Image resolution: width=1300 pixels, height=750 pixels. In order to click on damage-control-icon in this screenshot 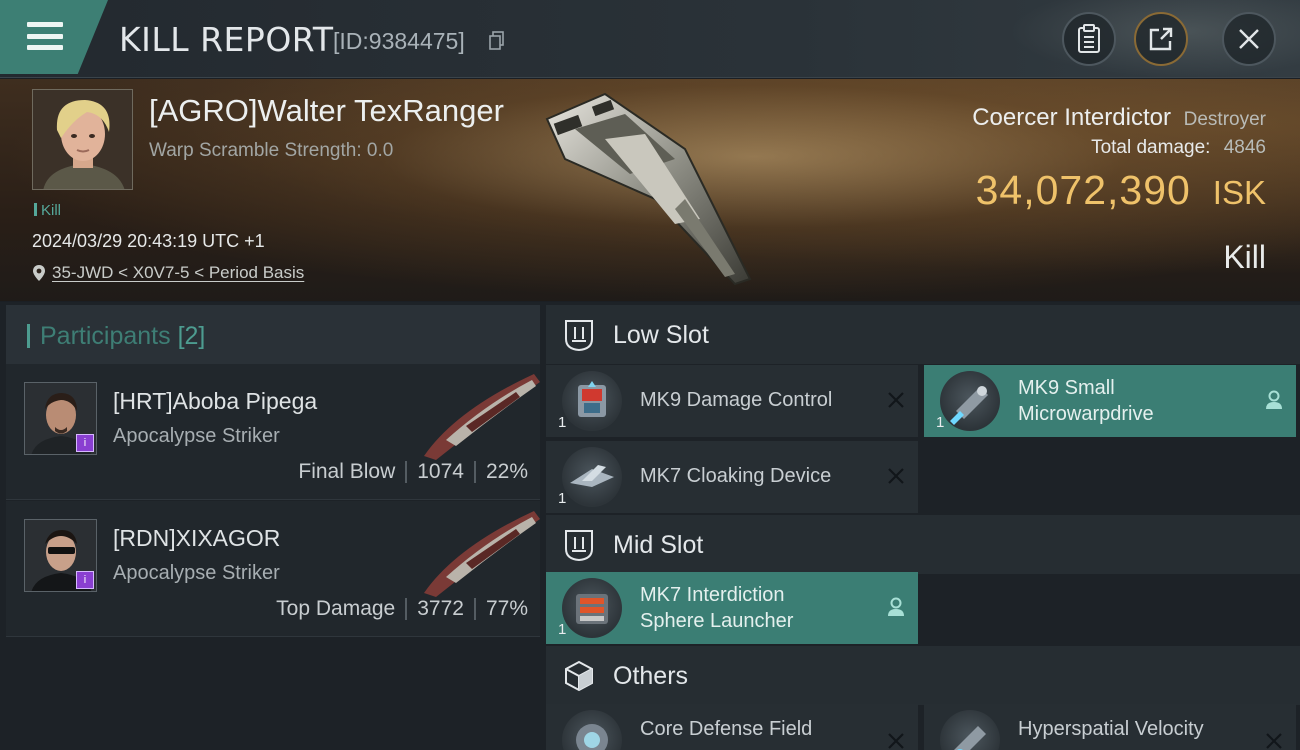, I will do `click(592, 399)`.